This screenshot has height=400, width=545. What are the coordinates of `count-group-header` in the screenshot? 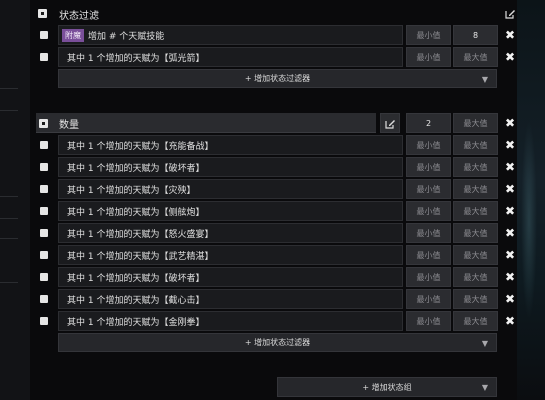 It's located at (206, 123).